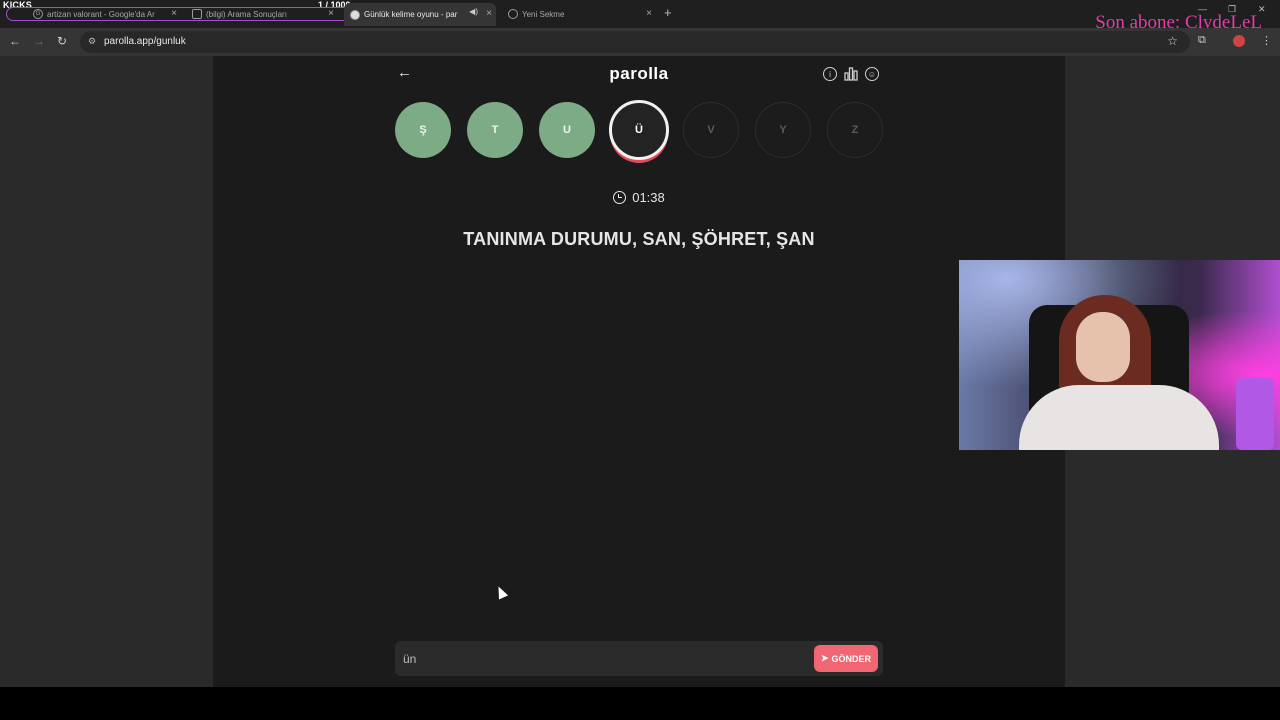  I want to click on webcam-face, so click(1103, 347).